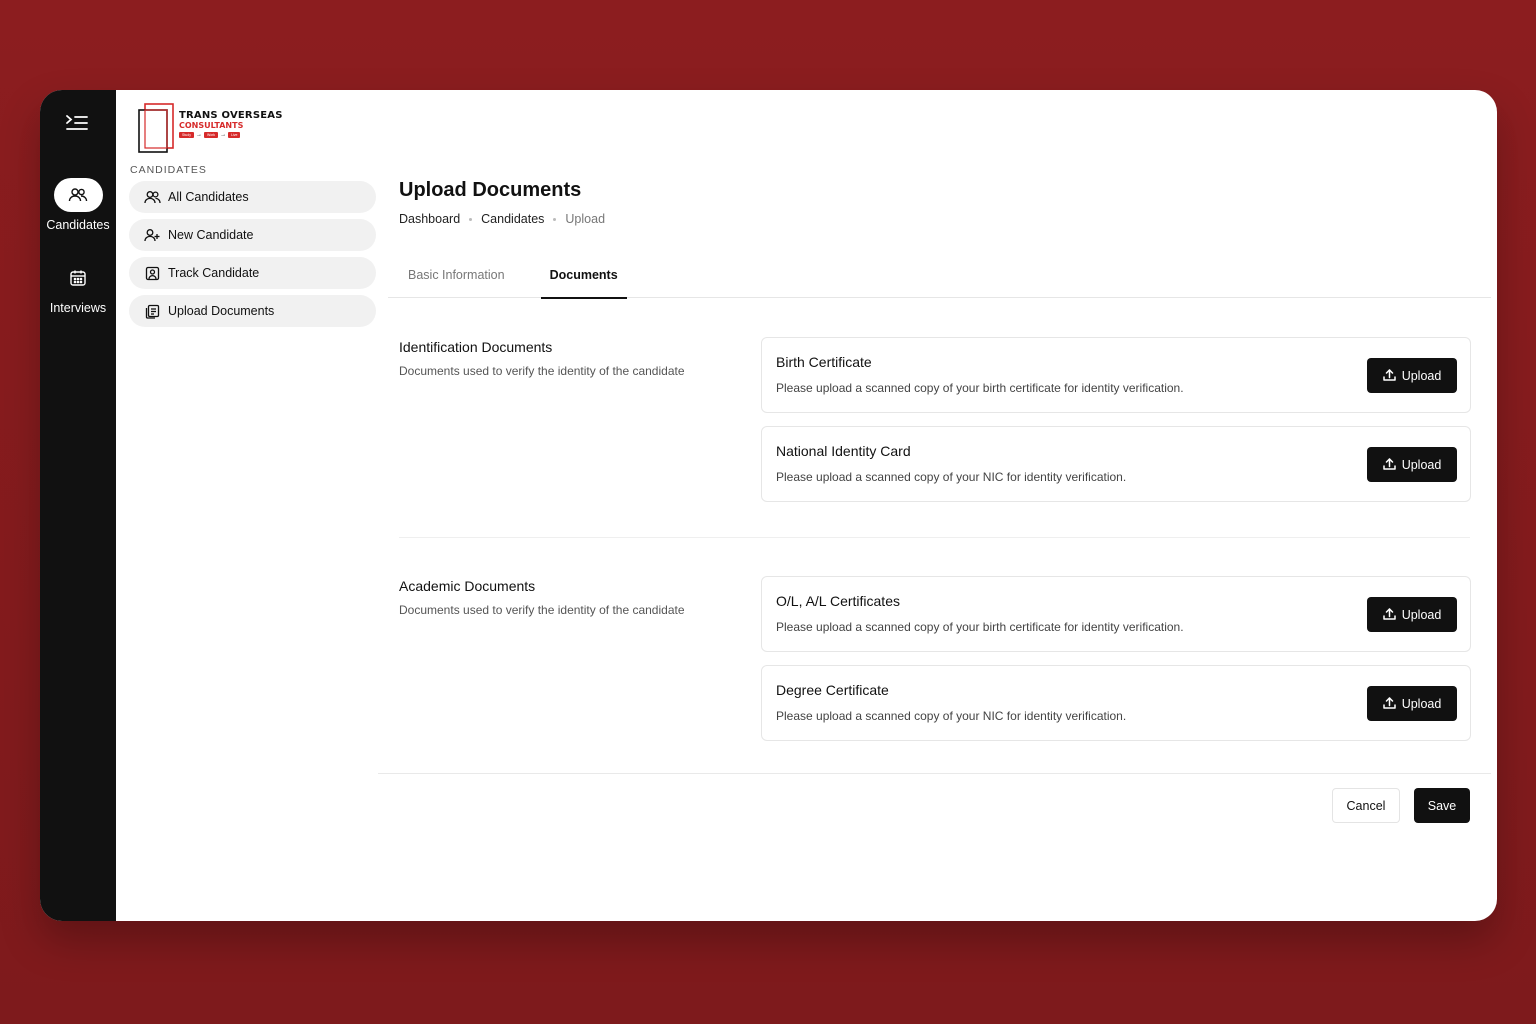 The image size is (1536, 1024). Describe the element at coordinates (456, 278) in the screenshot. I see `tab-basic-information: Basic Information` at that location.